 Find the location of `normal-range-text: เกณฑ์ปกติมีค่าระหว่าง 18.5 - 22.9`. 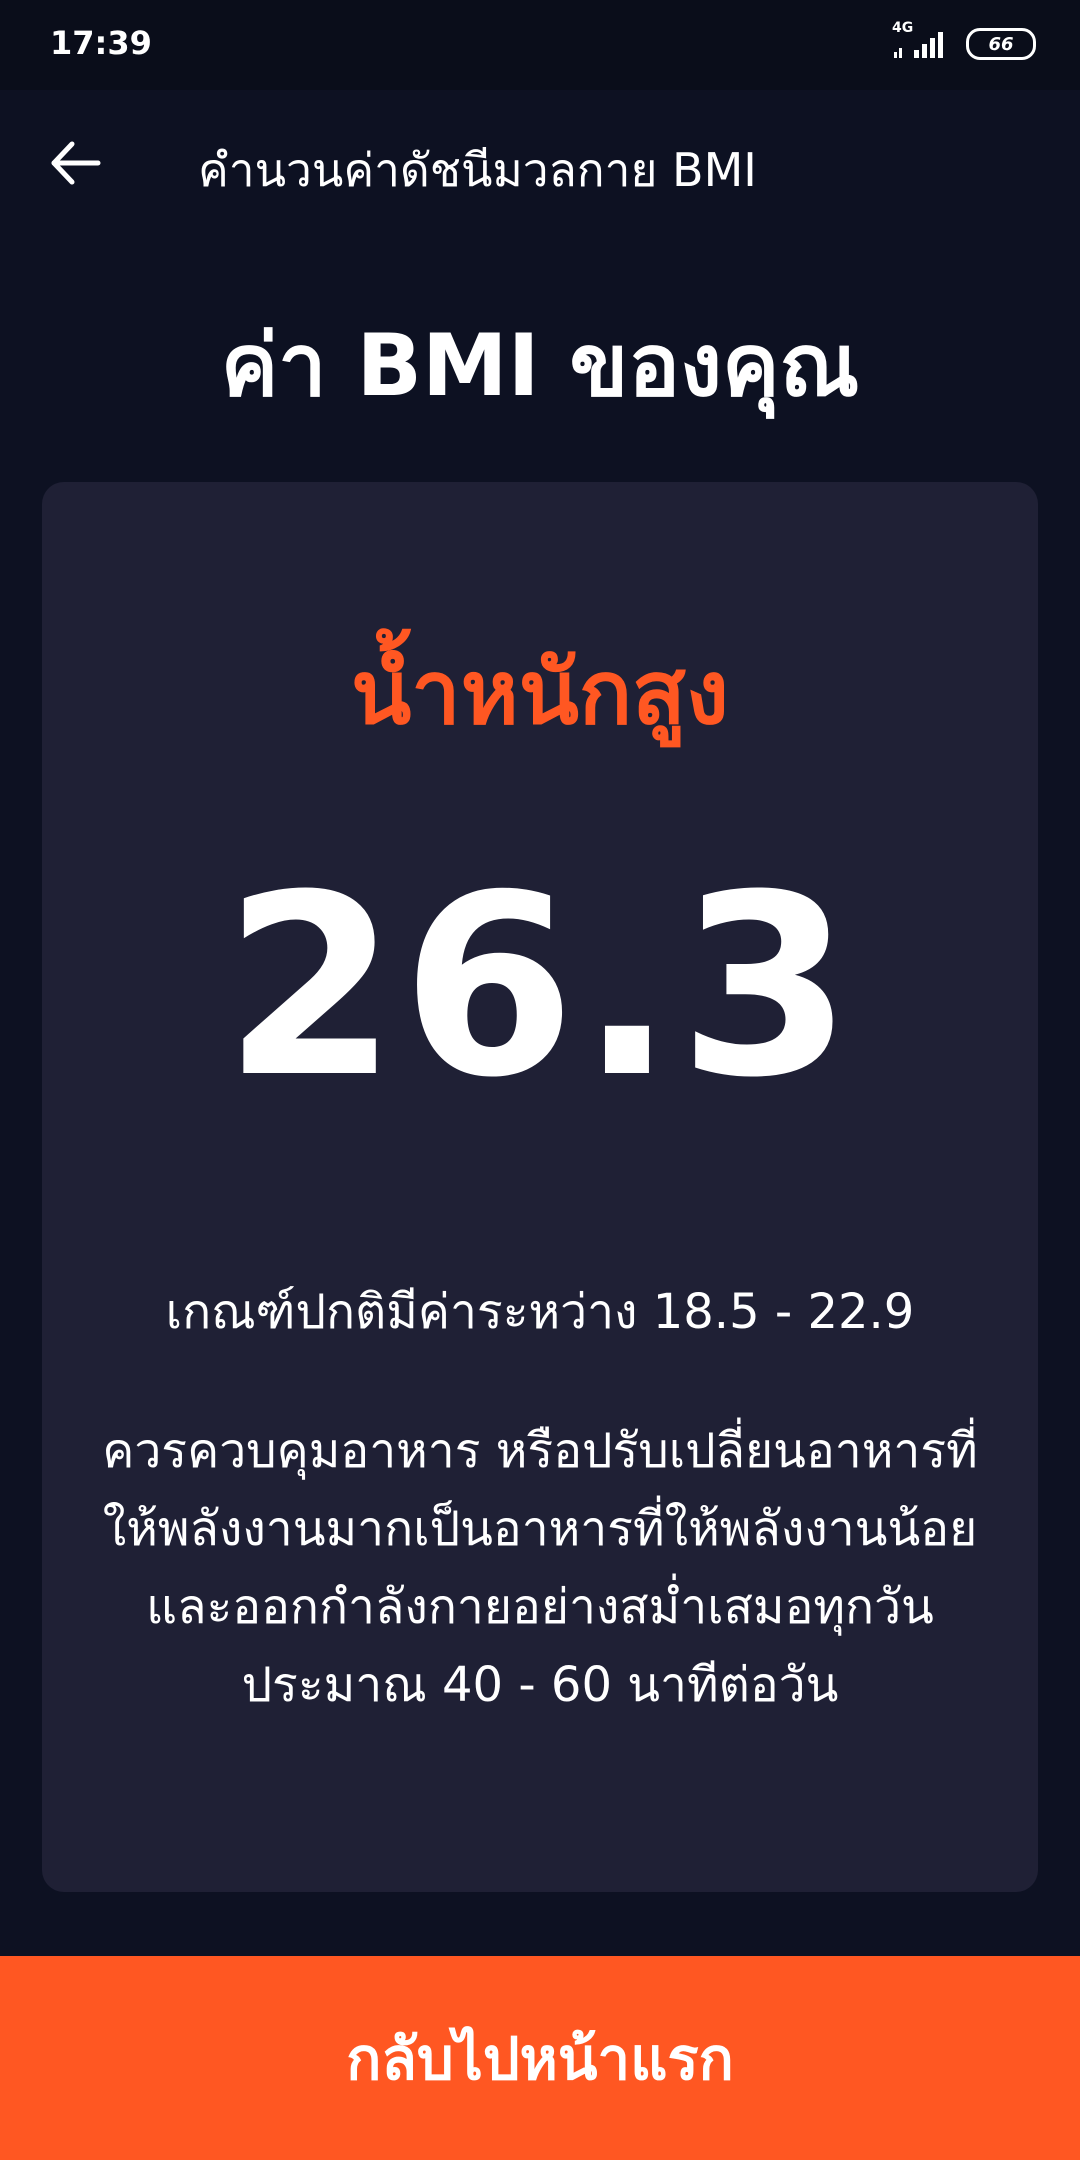

normal-range-text: เกณฑ์ปกติมีค่าระหว่าง 18.5 - 22.9 is located at coordinates (540, 1312).